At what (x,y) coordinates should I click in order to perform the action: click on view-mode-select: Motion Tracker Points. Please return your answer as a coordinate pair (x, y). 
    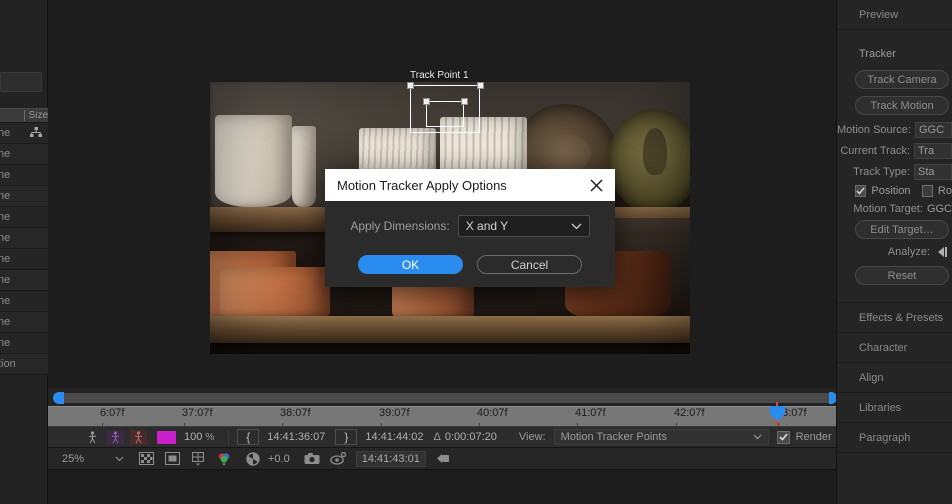
    Looking at the image, I should click on (661, 437).